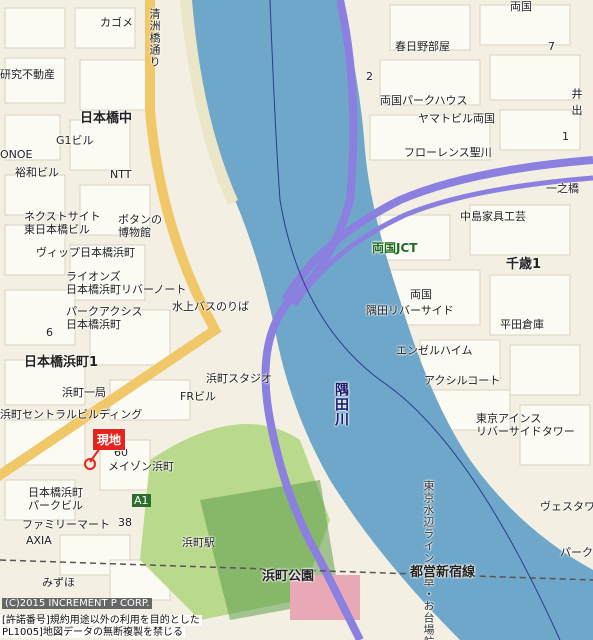  Describe the element at coordinates (121, 174) in the screenshot. I see `ntt-label: NTT` at that location.